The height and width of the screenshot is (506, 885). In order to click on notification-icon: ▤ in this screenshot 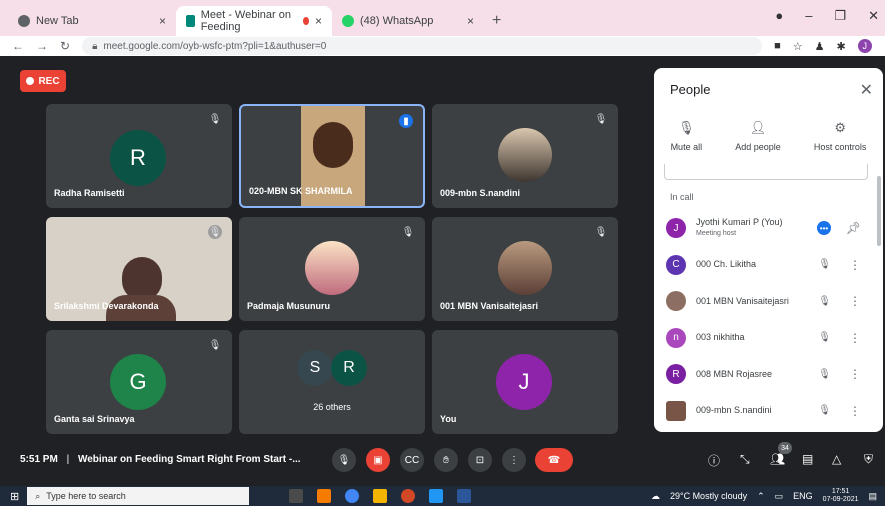, I will do `click(872, 496)`.